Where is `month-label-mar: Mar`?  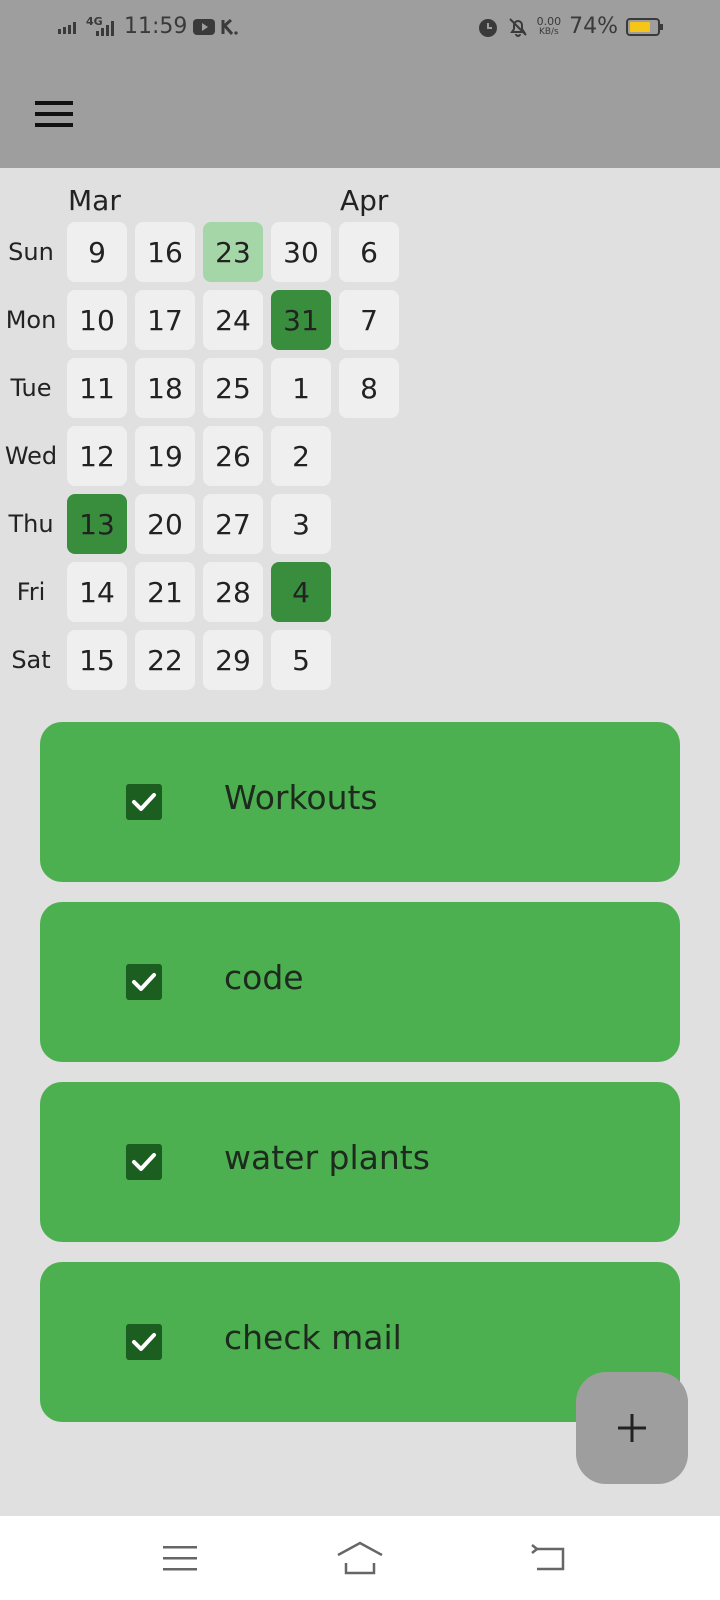 month-label-mar: Mar is located at coordinates (94, 200).